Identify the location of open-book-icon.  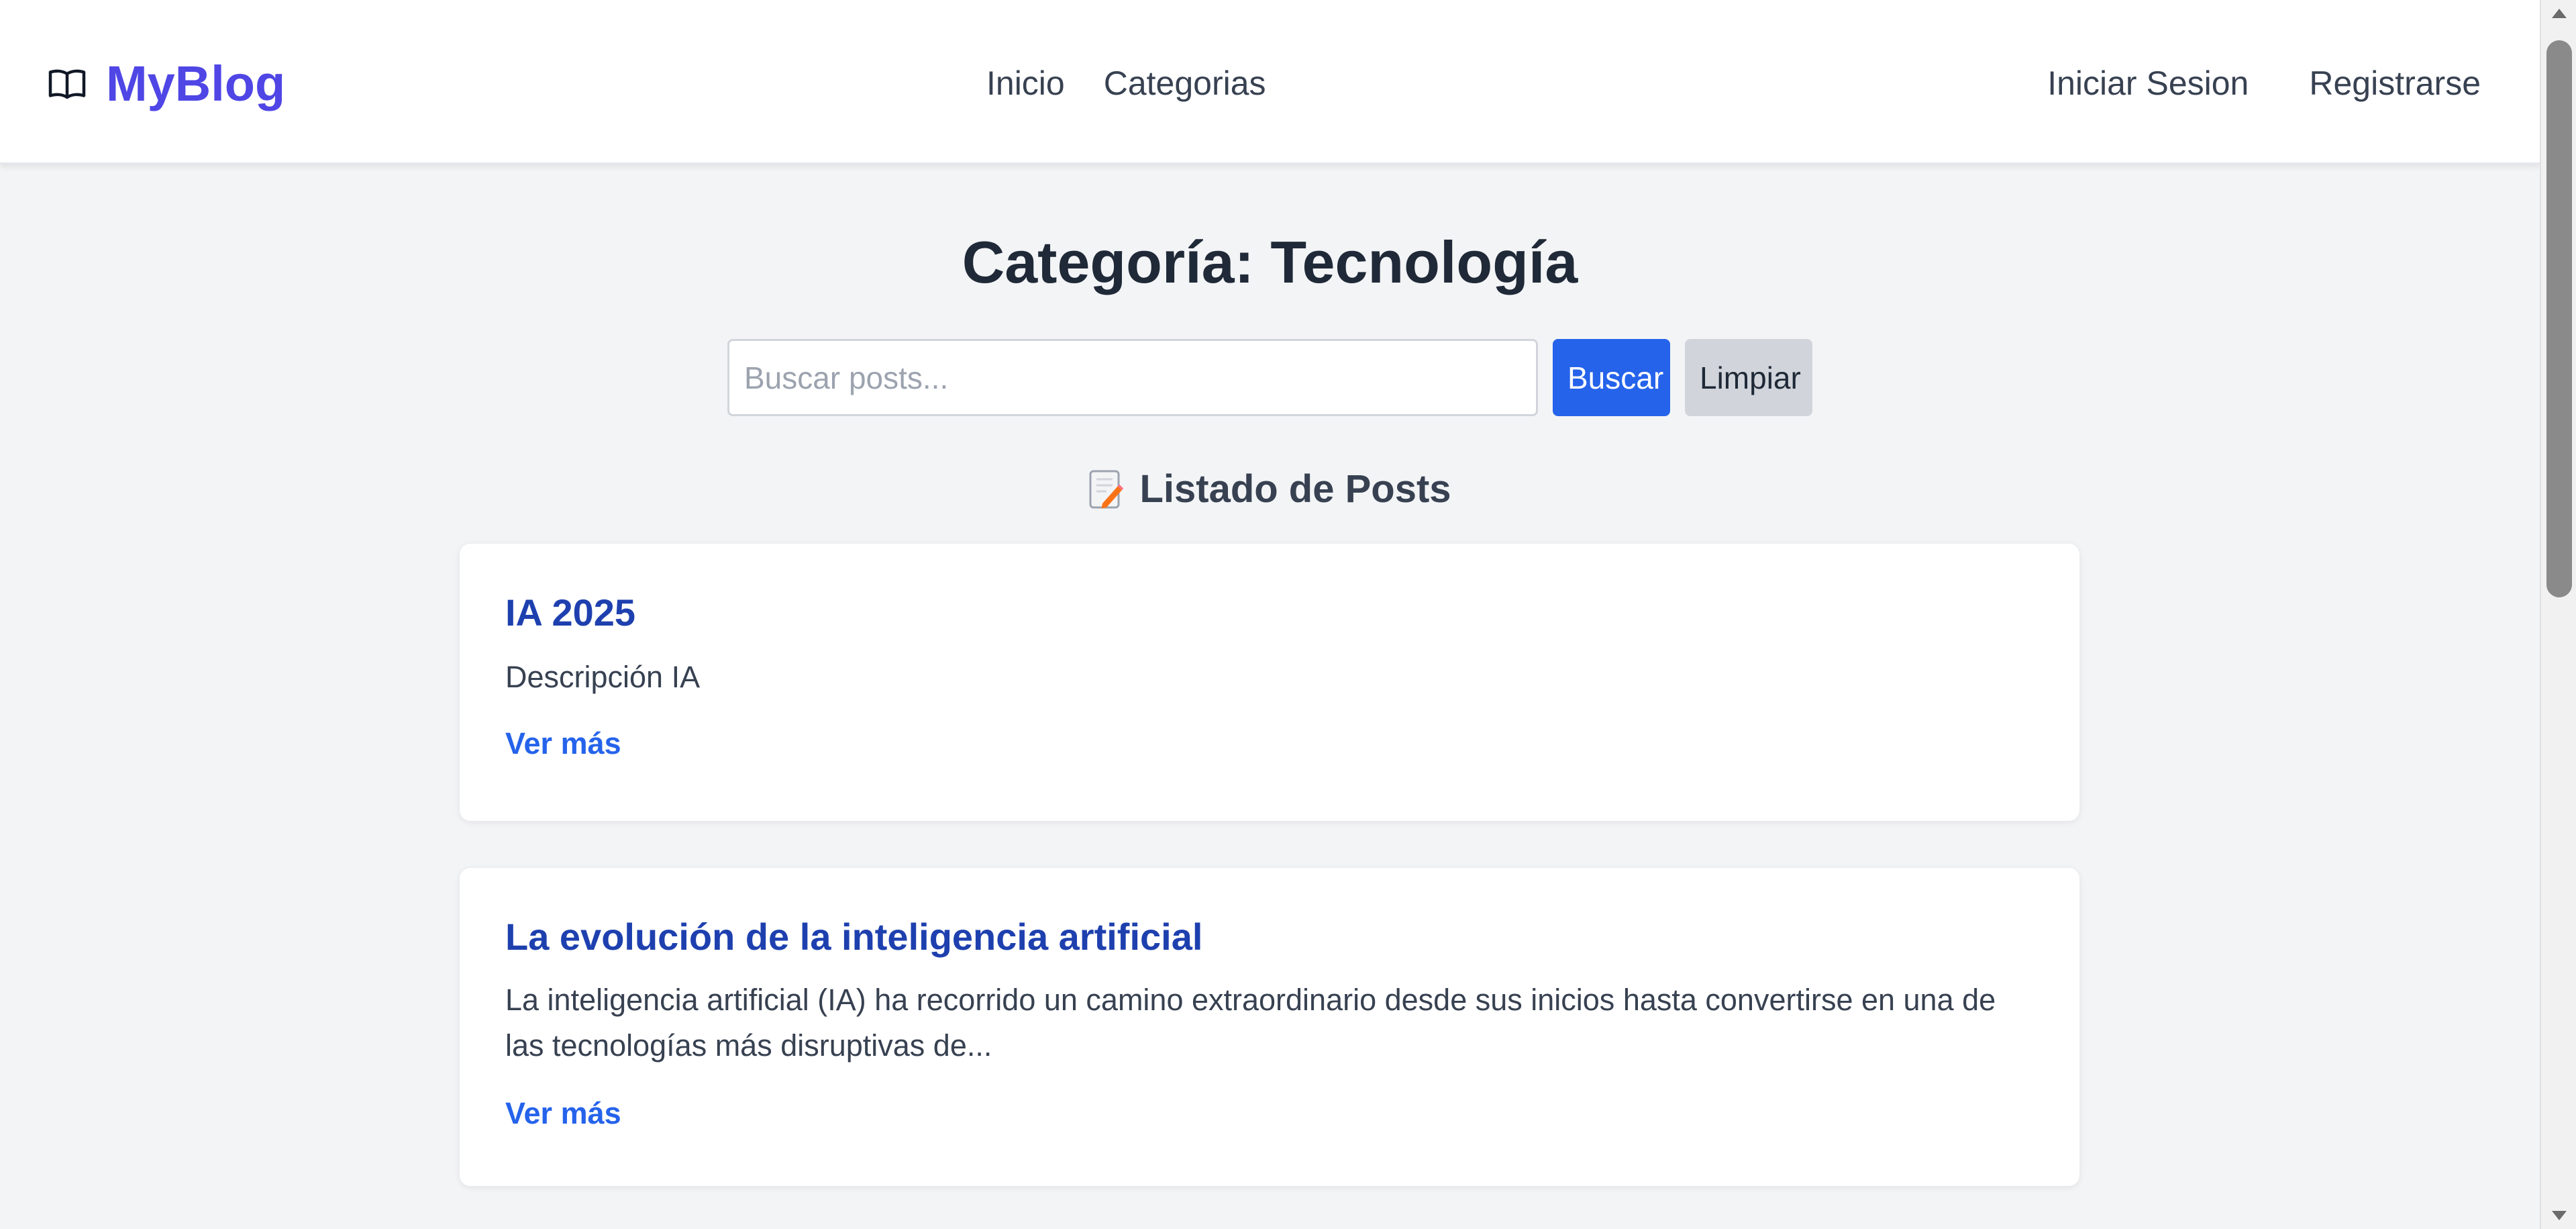
(67, 84).